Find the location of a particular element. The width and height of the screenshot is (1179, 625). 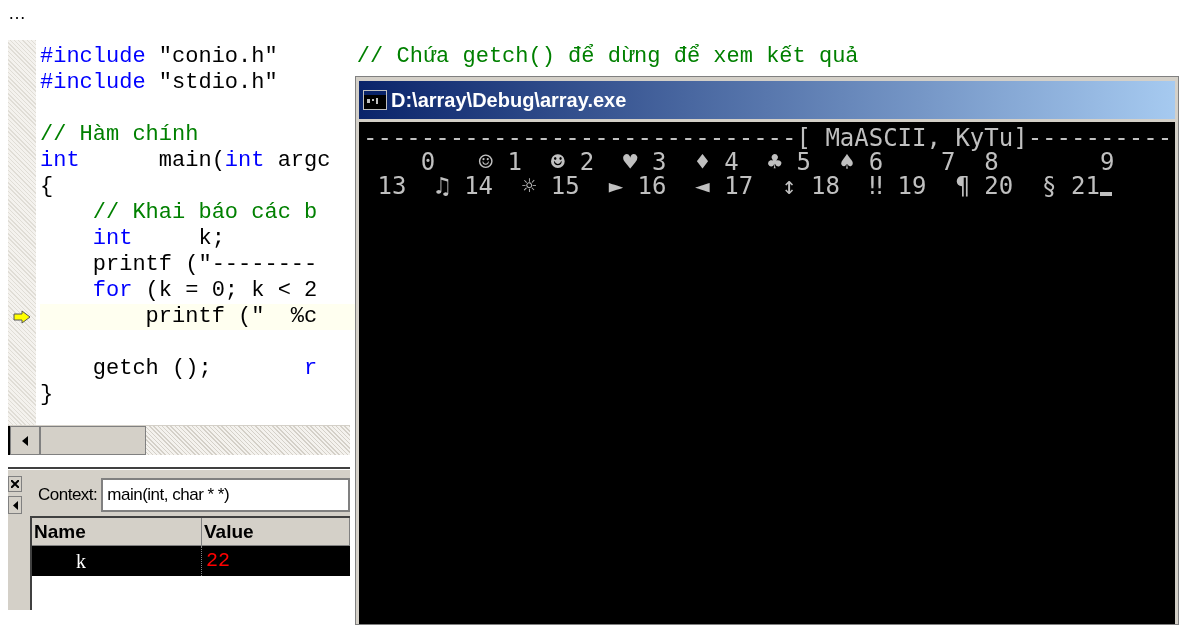

close-icon is located at coordinates (15, 484).